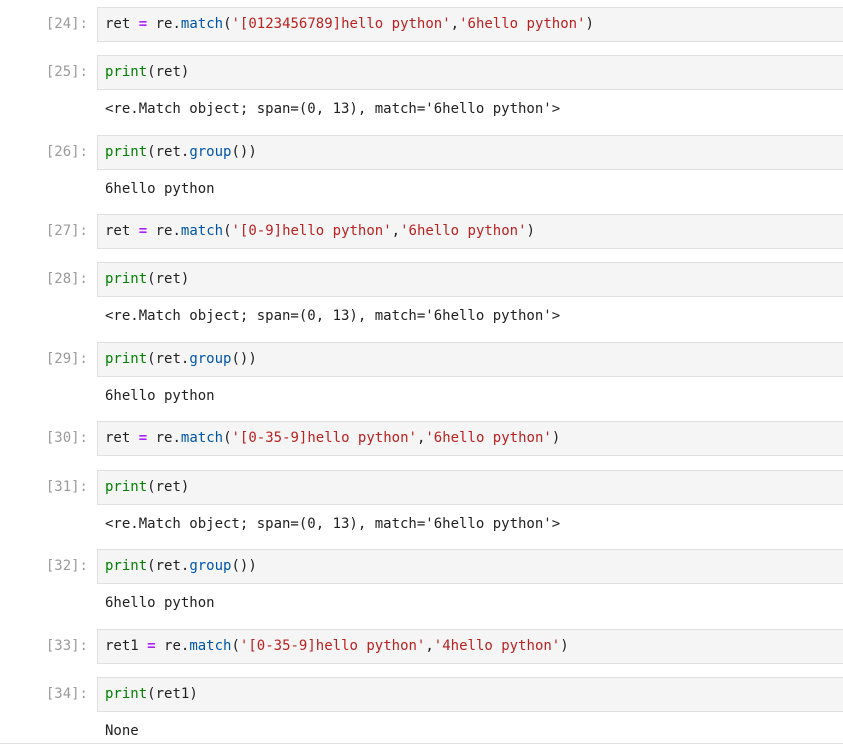 The image size is (843, 745). Describe the element at coordinates (311, 231) in the screenshot. I see `code-token: '[0-9]hello python'` at that location.